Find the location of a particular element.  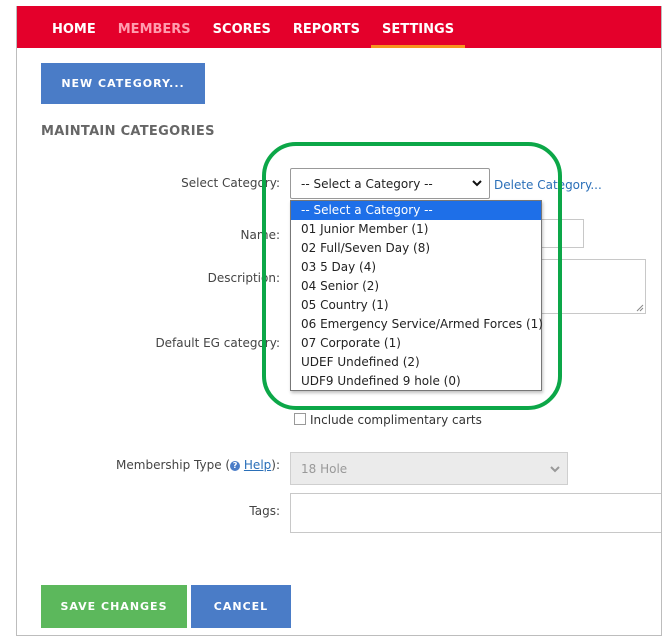

top-nav-bar: HOME MEMBERS SCORES REPORTS SETTINGS is located at coordinates (339, 27).